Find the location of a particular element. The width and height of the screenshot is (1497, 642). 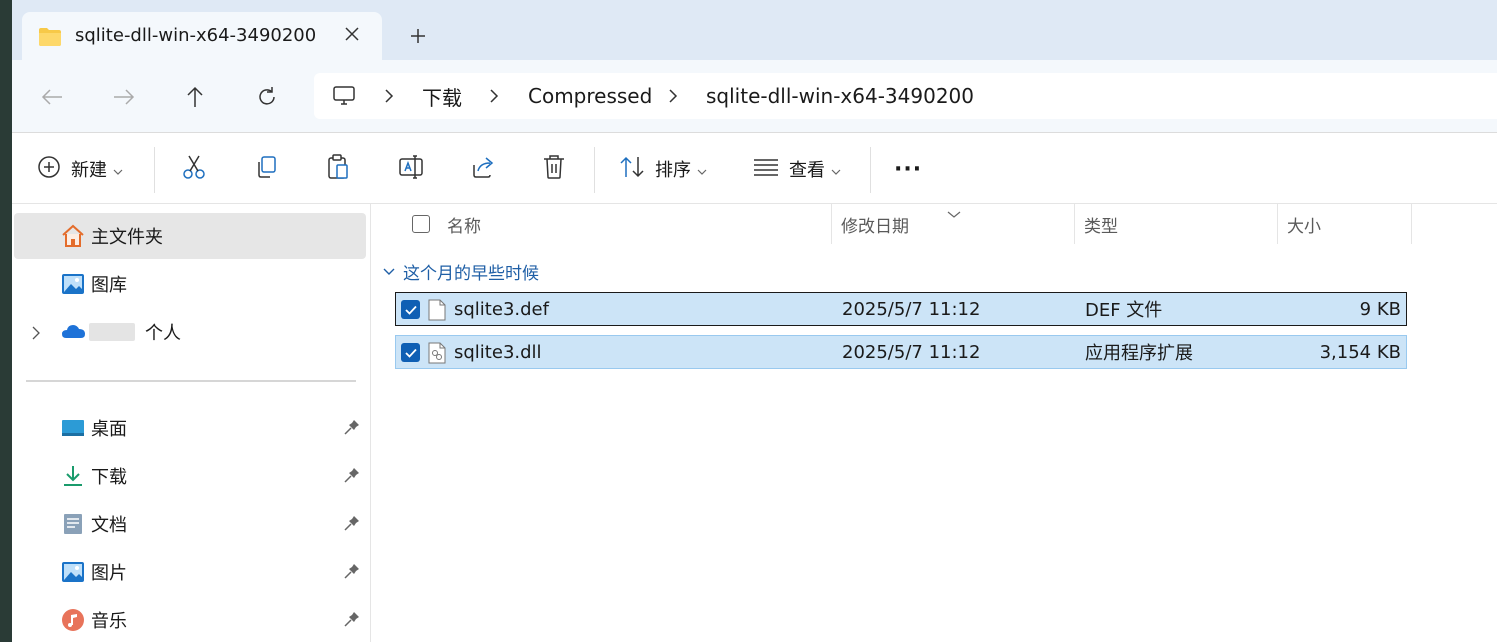

sidebar-item-downloads: 下载 is located at coordinates (190, 476).